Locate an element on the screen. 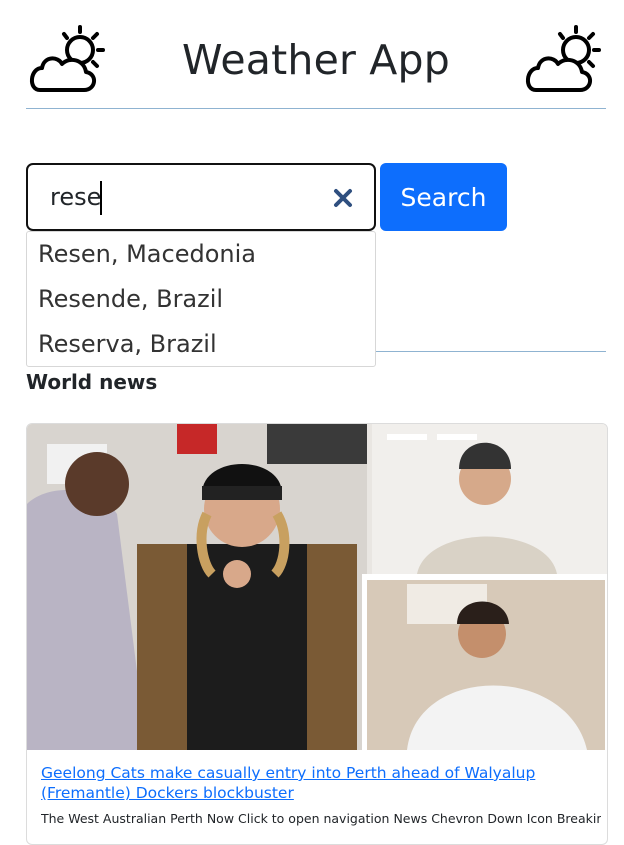 This screenshot has height=845, width=624. search-field is located at coordinates (201, 197).